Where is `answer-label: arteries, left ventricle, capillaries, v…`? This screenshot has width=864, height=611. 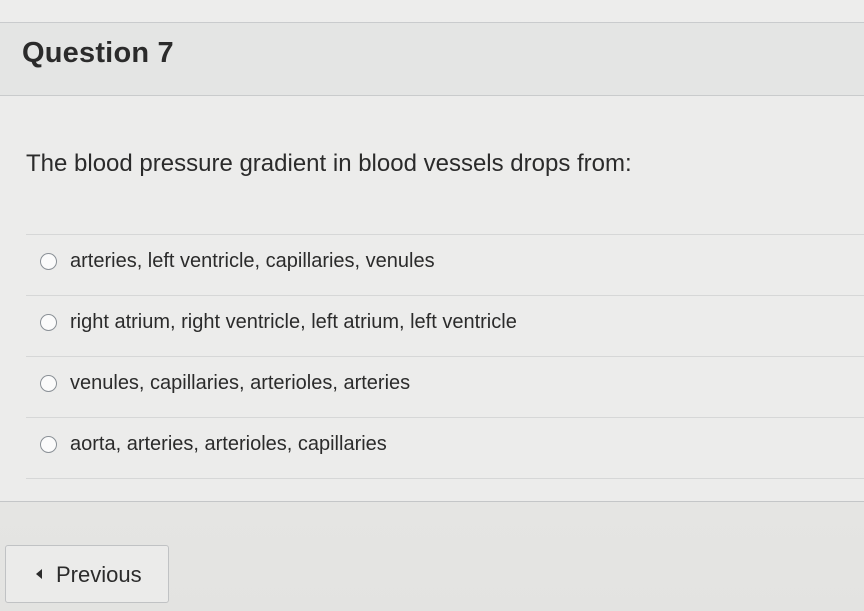 answer-label: arteries, left ventricle, capillaries, v… is located at coordinates (252, 261).